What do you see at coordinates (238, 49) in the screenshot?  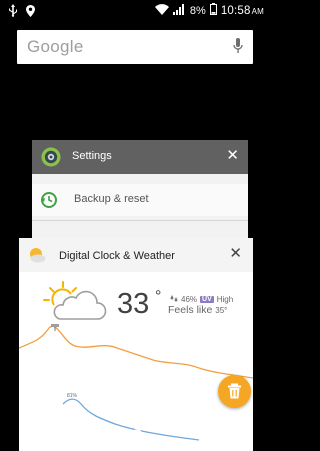 I see `mic-icon` at bounding box center [238, 49].